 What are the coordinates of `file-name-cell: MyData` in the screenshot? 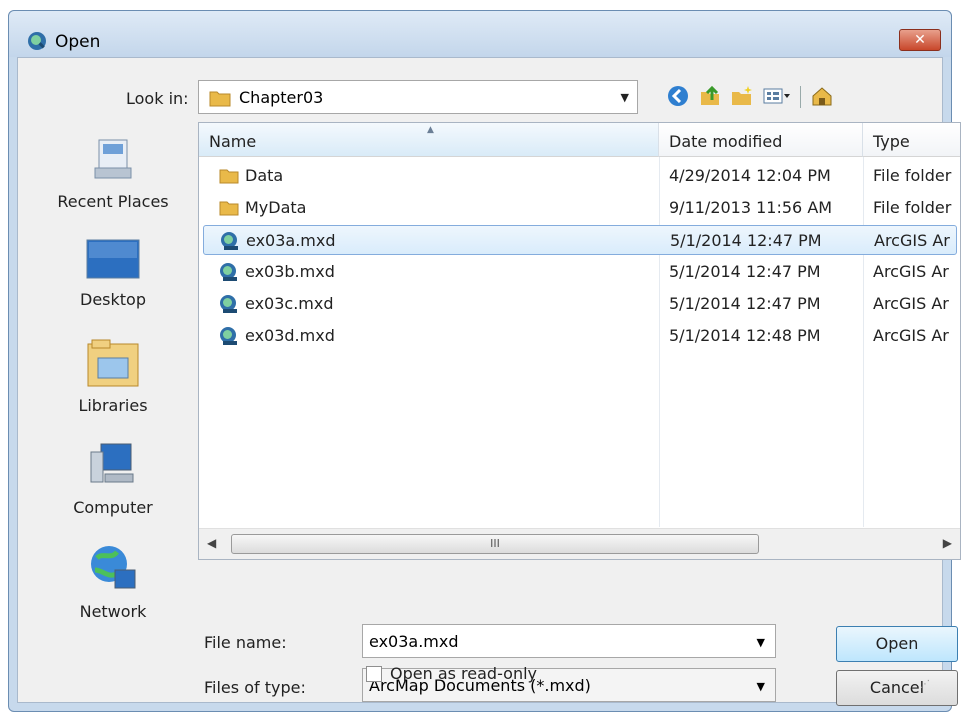 It's located at (276, 207).